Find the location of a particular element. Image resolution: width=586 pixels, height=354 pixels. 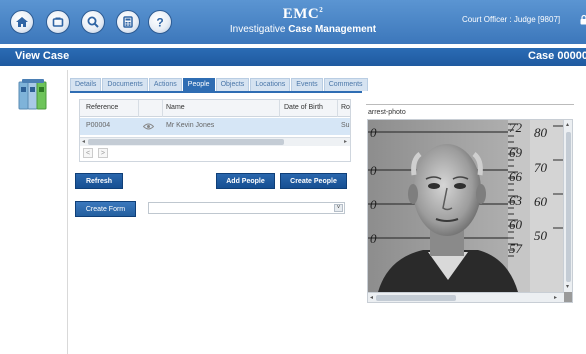

scroll-up-icon: ▴ is located at coordinates (567, 124).